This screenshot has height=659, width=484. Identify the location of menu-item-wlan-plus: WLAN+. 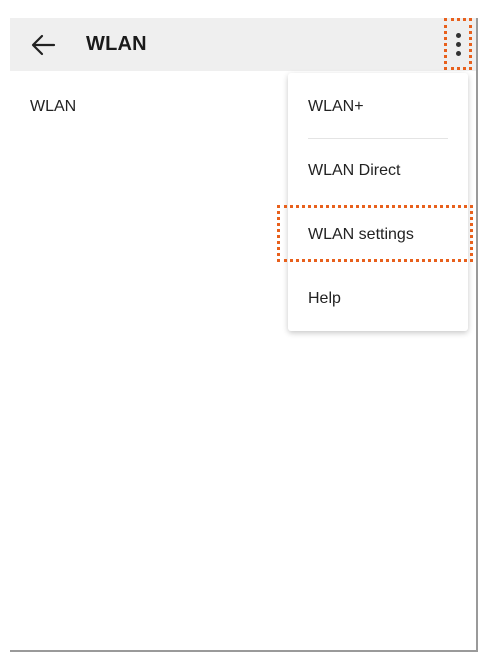
(378, 107).